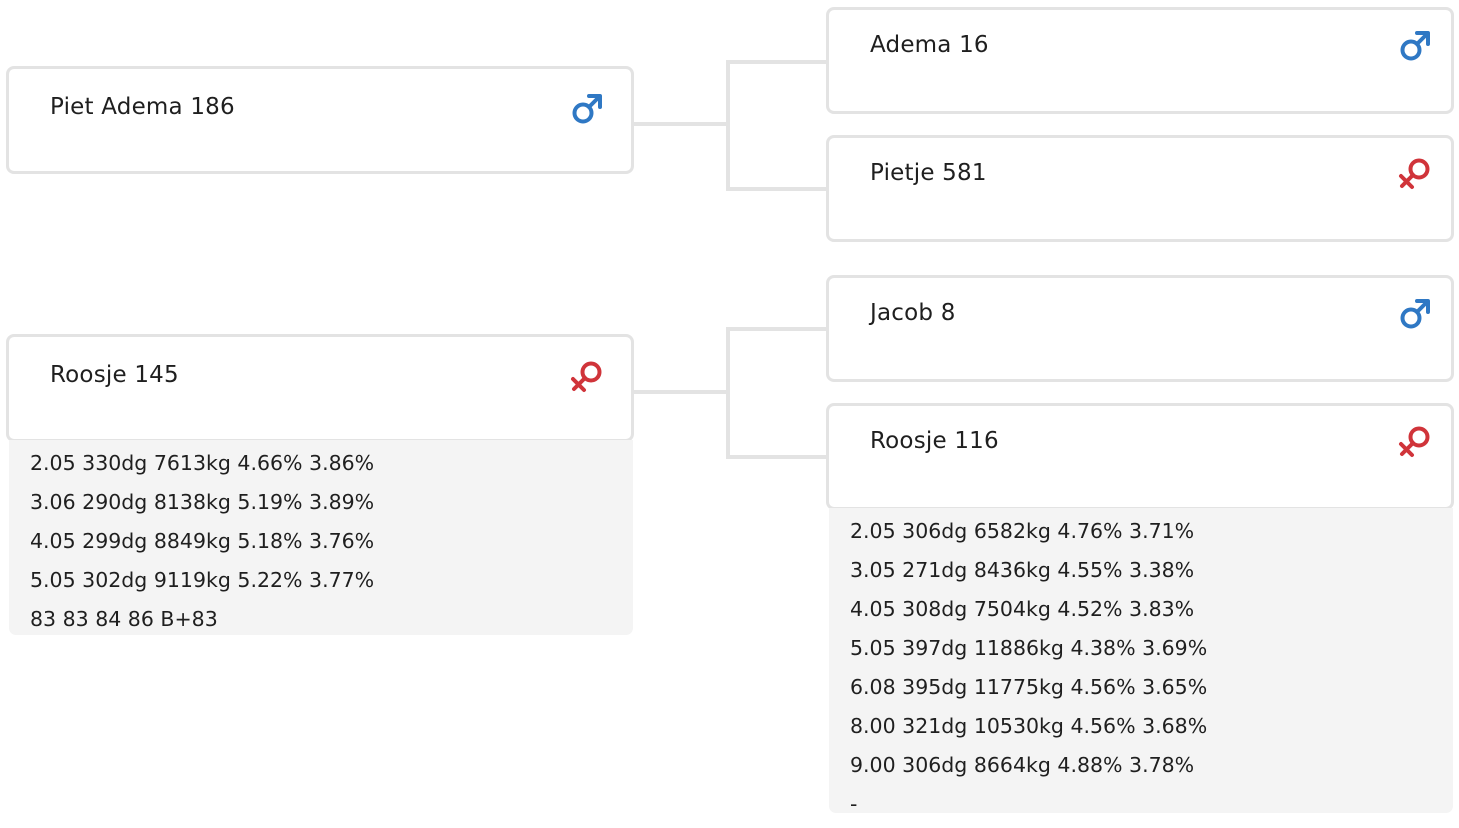  I want to click on node-card-roosje-116: Roosje 116, so click(1140, 456).